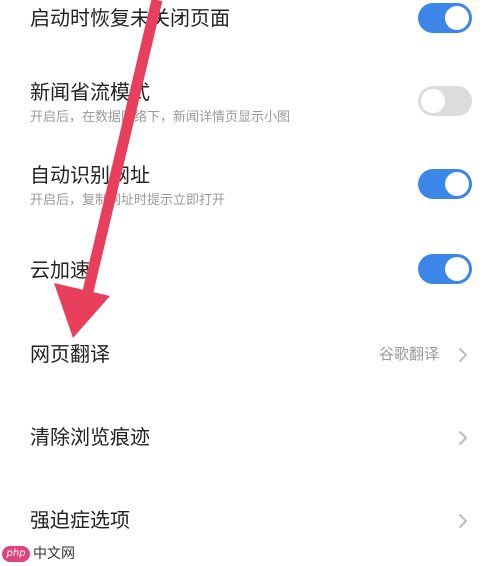 The image size is (491, 566). Describe the element at coordinates (245, 105) in the screenshot. I see `setting-row-news-data-saver: 新闻省流模式 开启后，在数据网络下，新闻详情页显示小图` at that location.